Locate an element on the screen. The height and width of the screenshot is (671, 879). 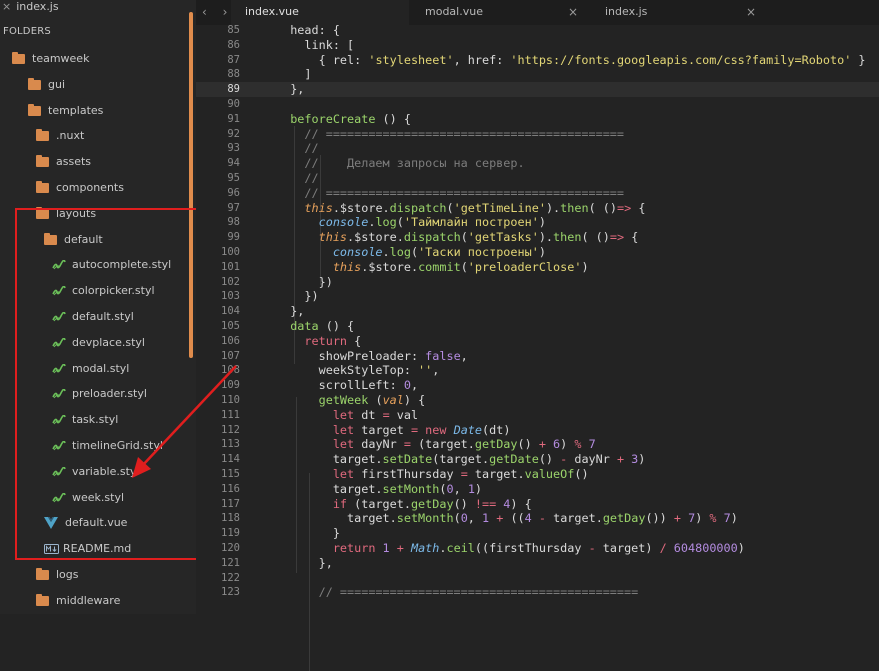
code-token: Date is located at coordinates (464, 429).